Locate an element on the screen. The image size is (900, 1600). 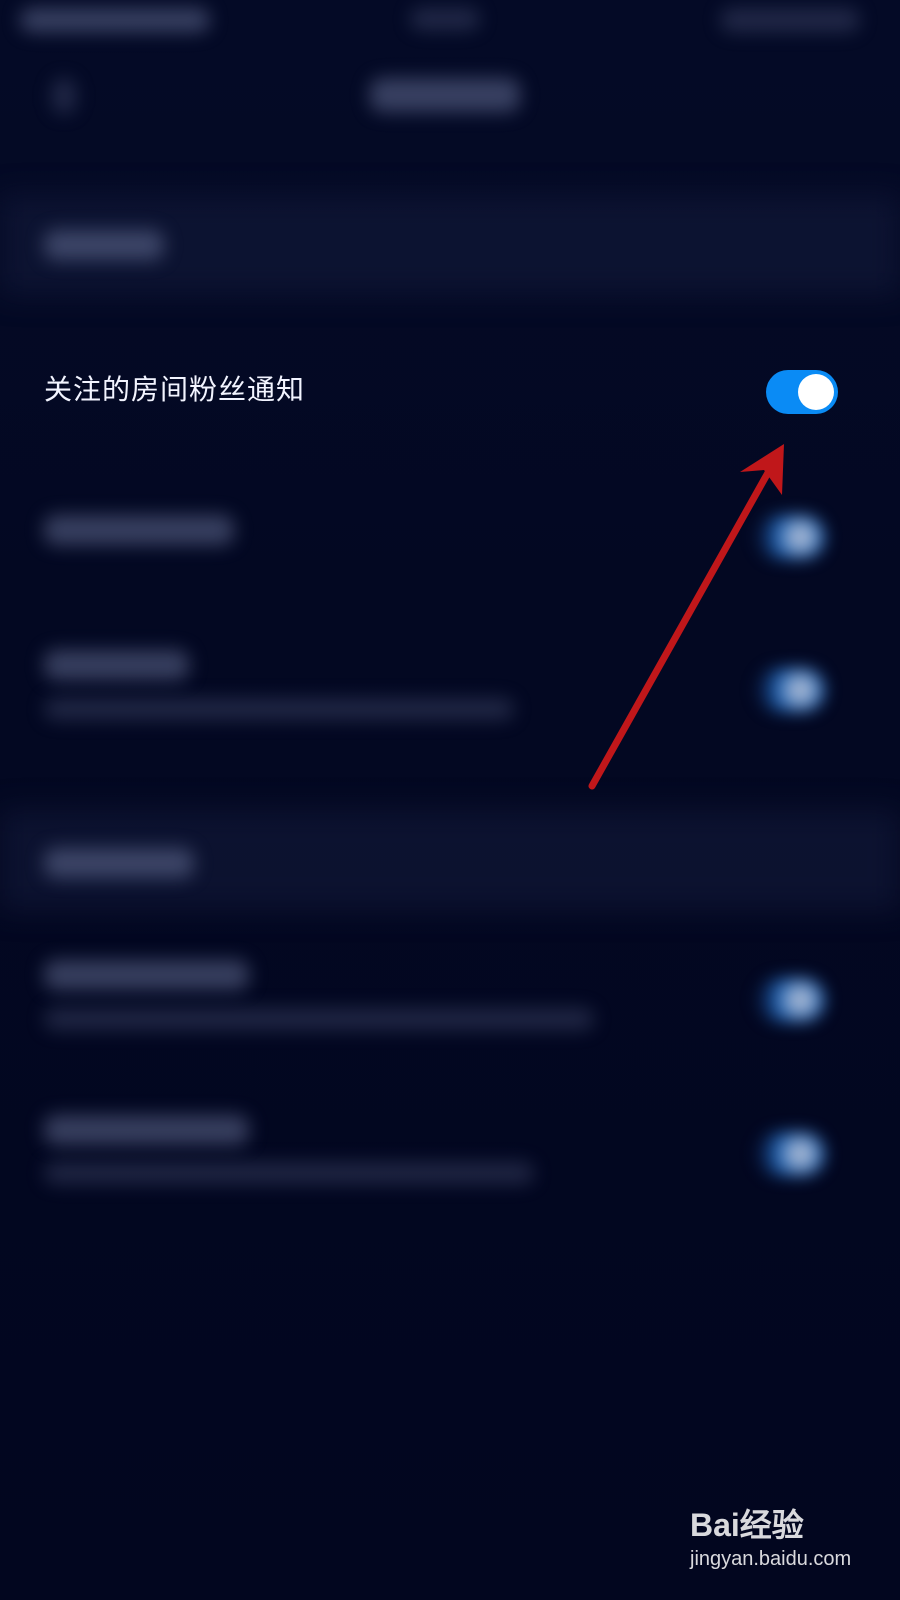
toggle-knob is located at coordinates (816, 392).